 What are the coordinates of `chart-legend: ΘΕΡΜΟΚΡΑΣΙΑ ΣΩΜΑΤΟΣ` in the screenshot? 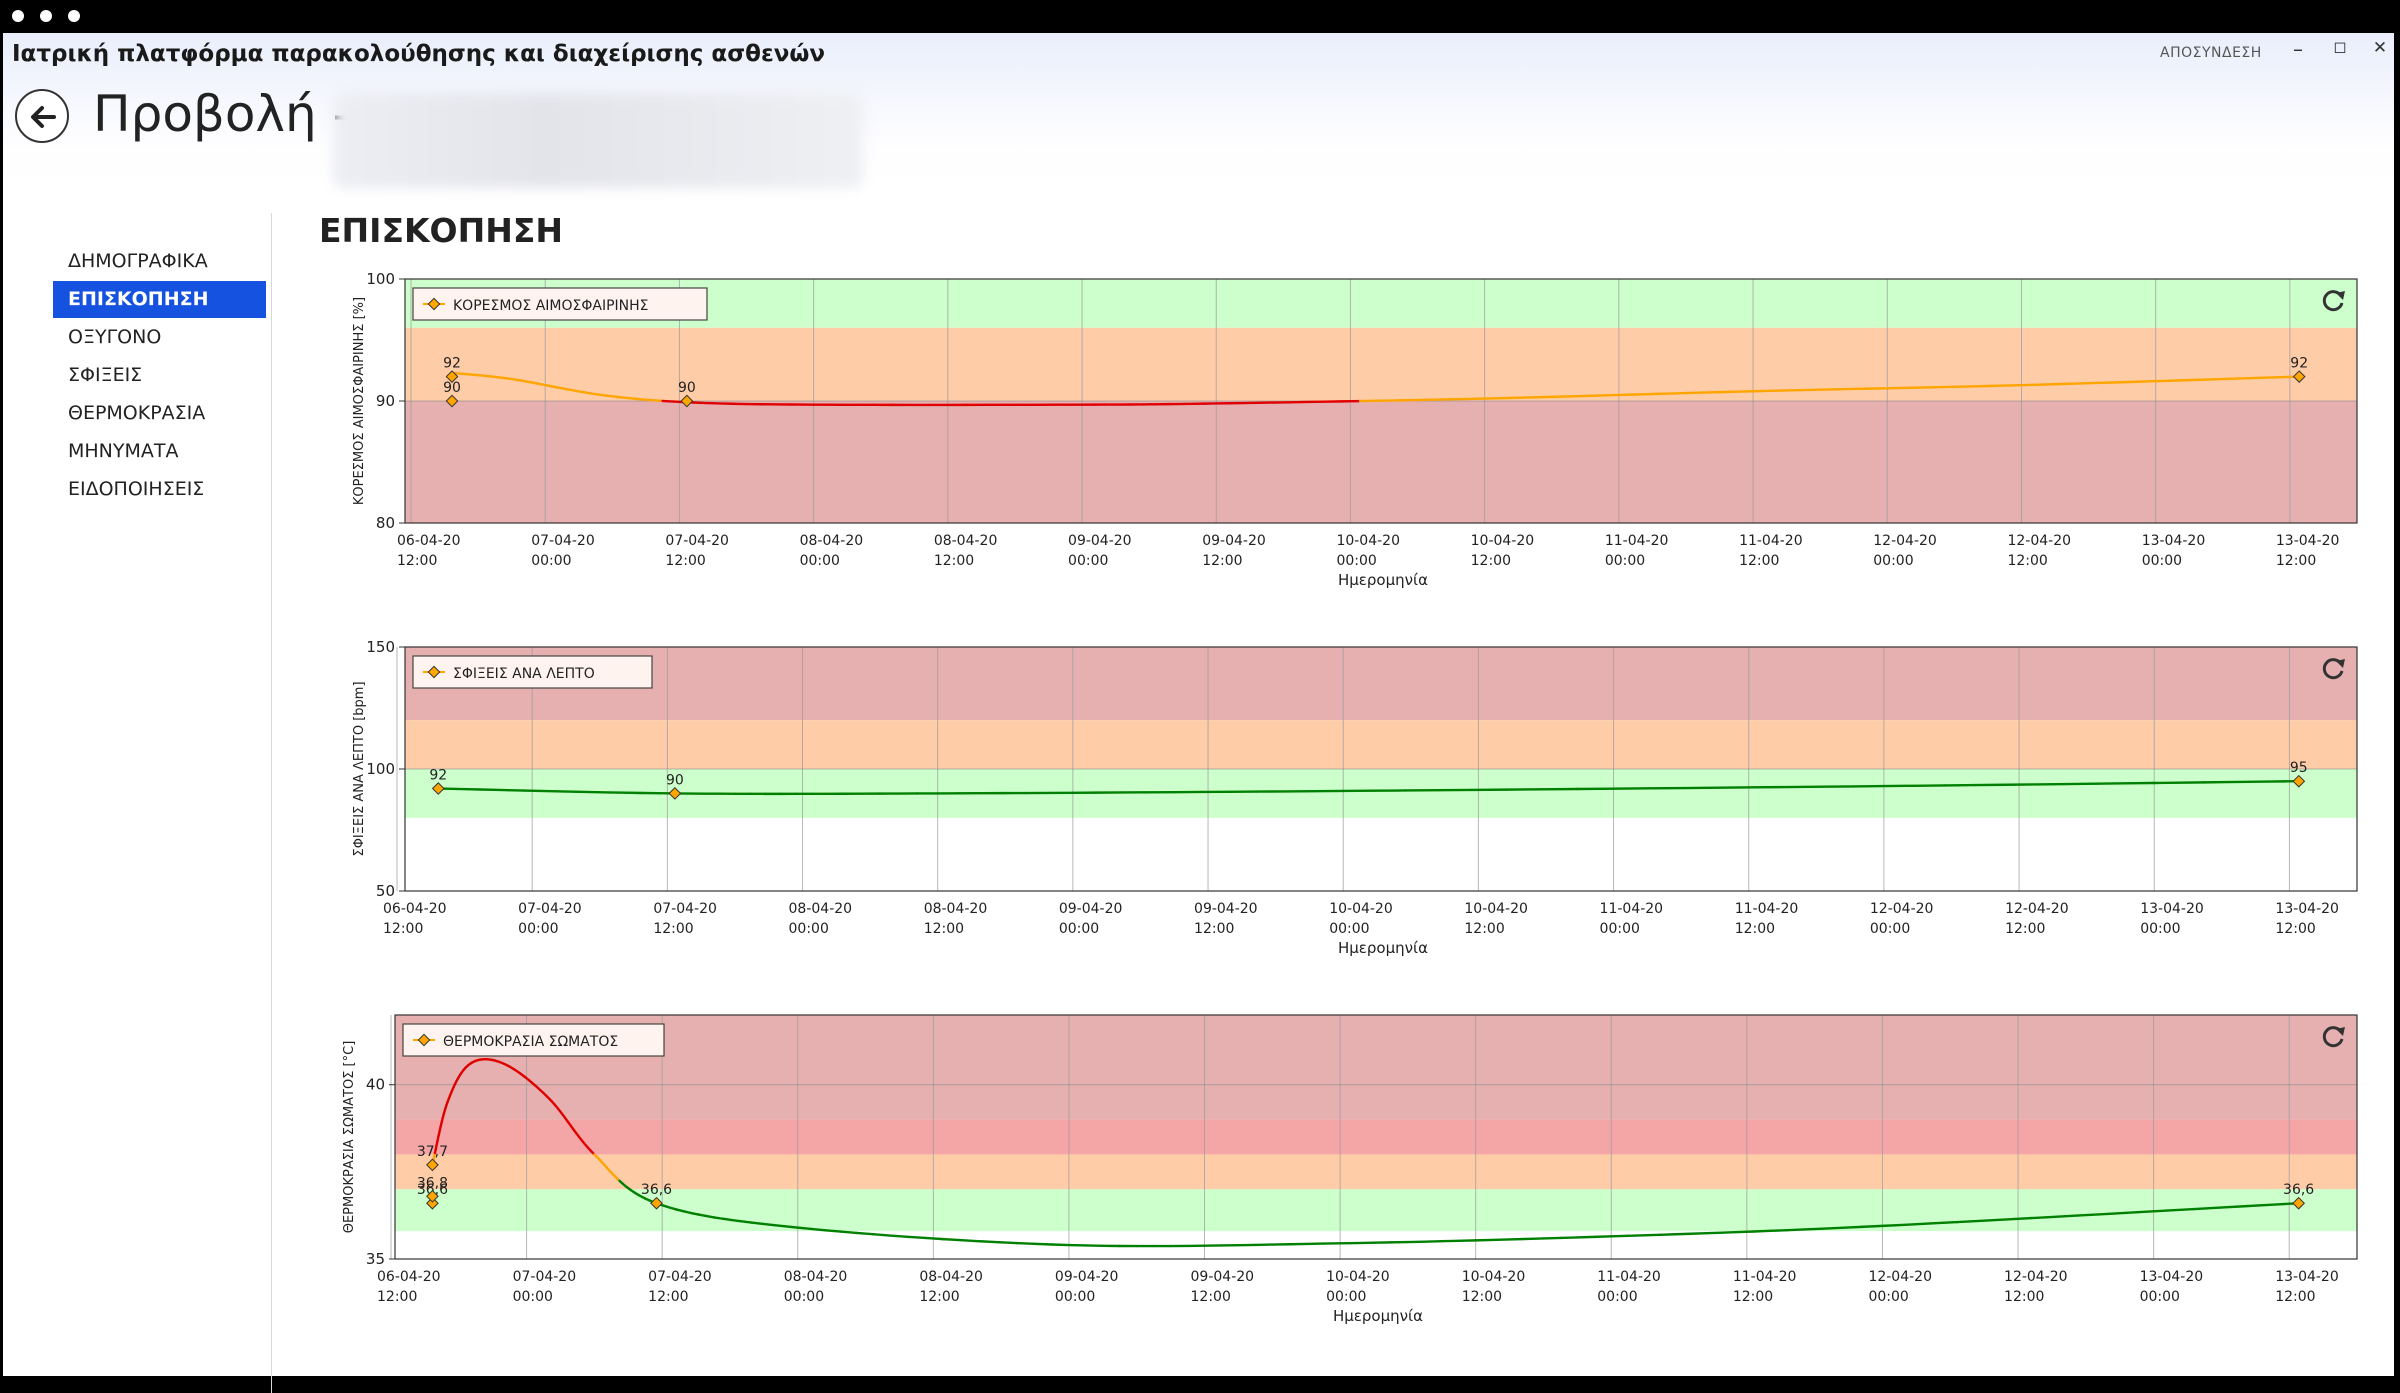 It's located at (533, 1040).